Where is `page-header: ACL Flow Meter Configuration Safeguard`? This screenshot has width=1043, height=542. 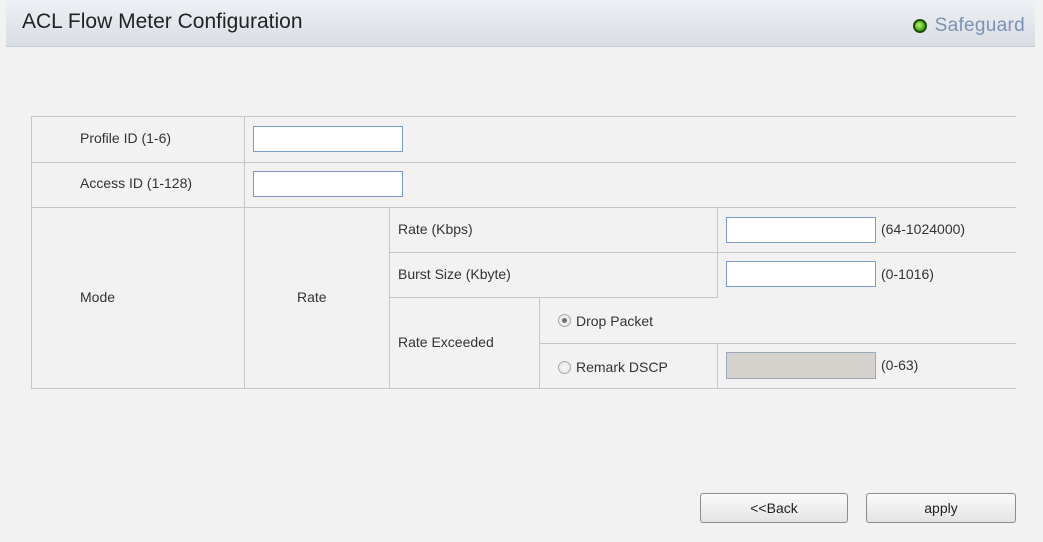
page-header: ACL Flow Meter Configuration Safeguard is located at coordinates (520, 23).